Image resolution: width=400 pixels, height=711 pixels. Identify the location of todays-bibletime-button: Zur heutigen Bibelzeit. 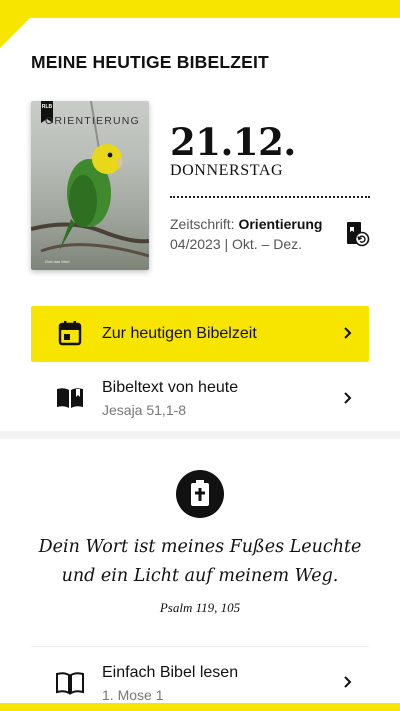
(200, 334).